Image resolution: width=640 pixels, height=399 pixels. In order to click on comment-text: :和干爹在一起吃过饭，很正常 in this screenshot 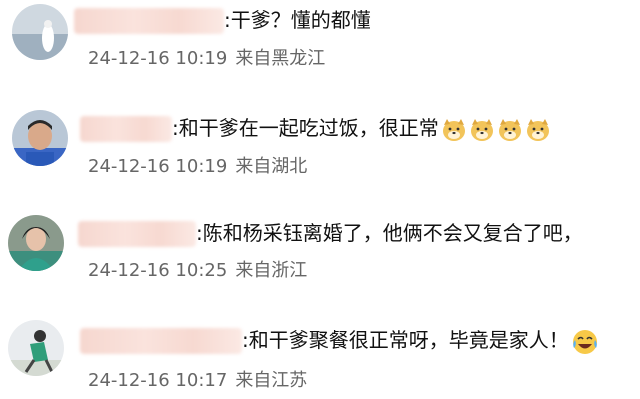, I will do `click(361, 129)`.